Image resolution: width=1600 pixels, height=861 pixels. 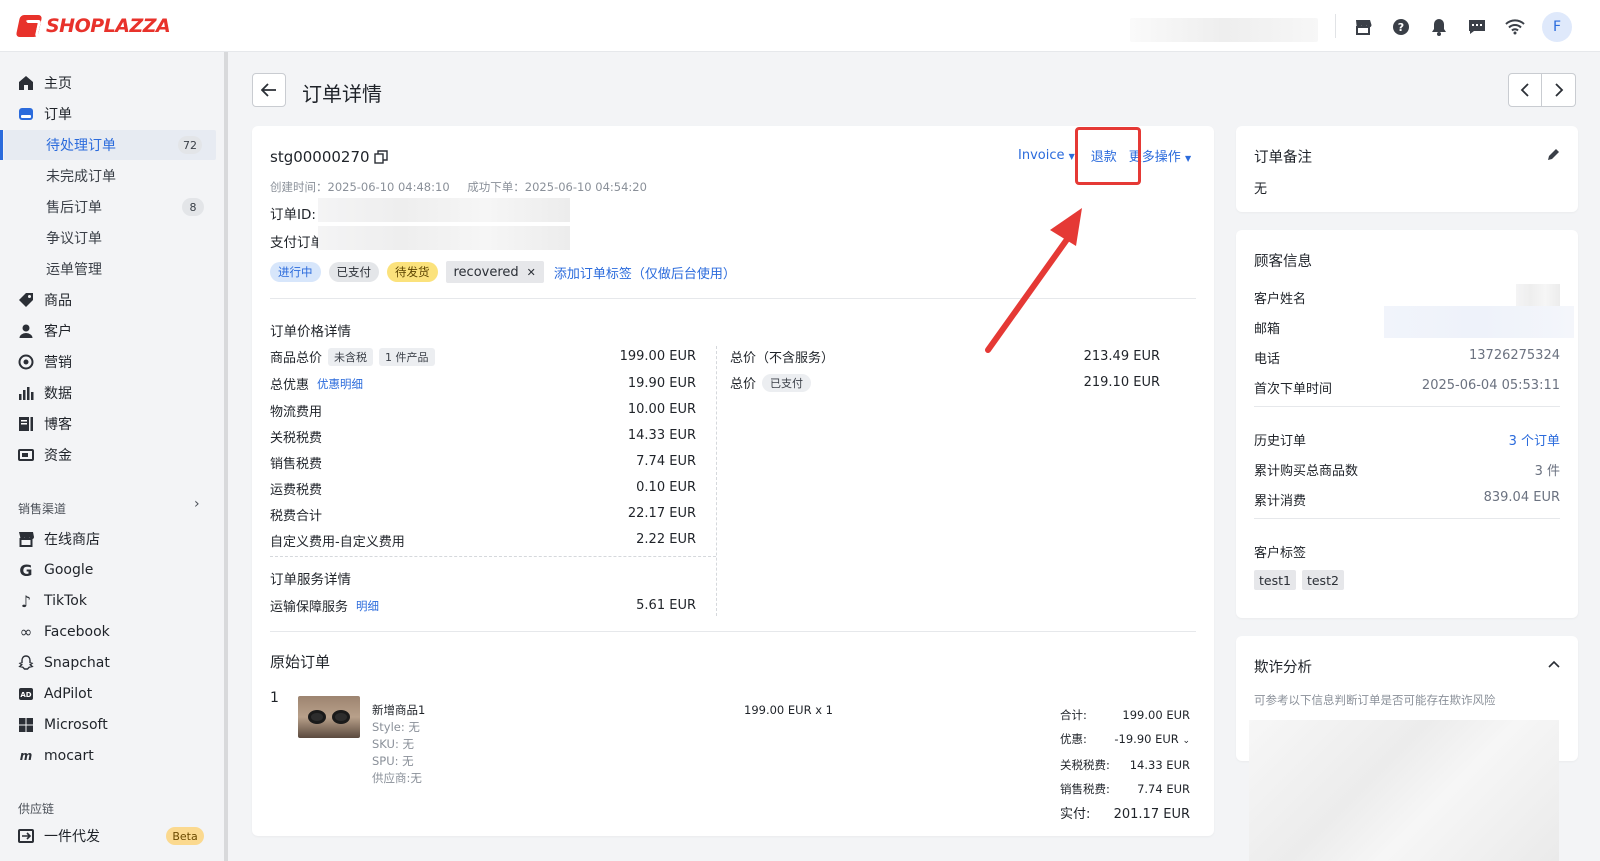 I want to click on chevron-left-icon, so click(x=1524, y=90).